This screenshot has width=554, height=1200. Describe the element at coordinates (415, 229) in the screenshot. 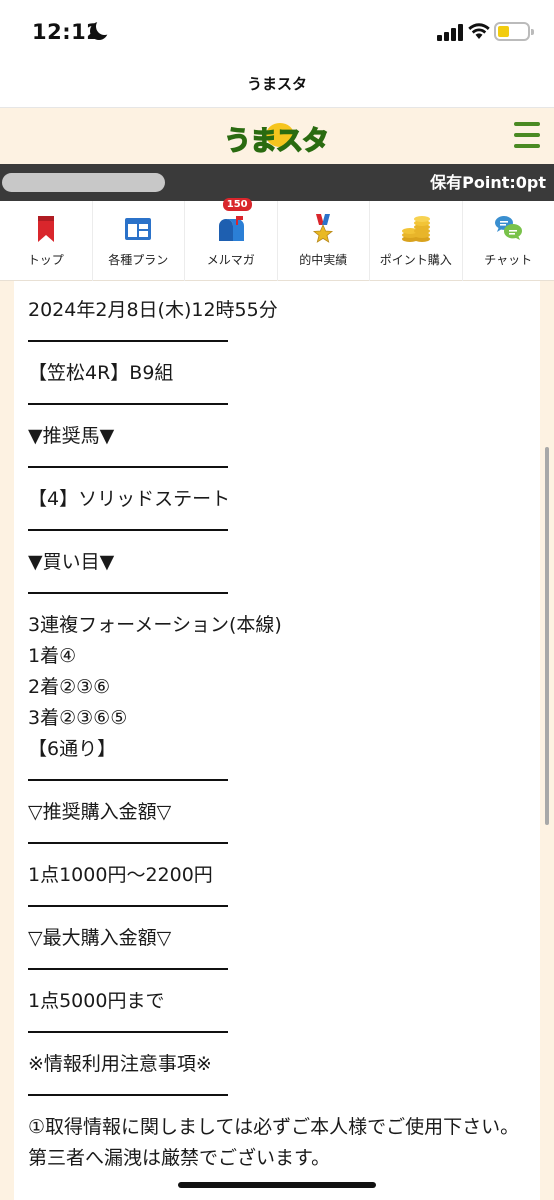

I see `coins-icon` at that location.